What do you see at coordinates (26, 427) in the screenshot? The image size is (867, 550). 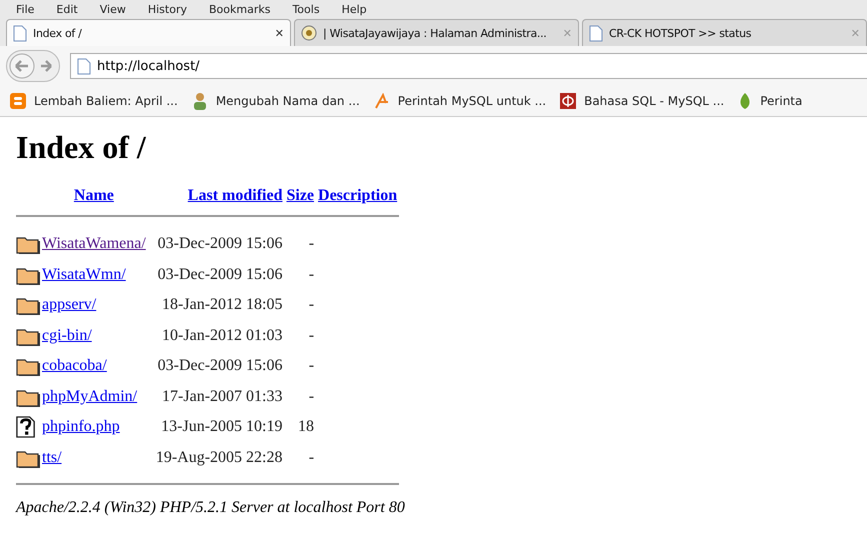 I see `question-file-icon` at bounding box center [26, 427].